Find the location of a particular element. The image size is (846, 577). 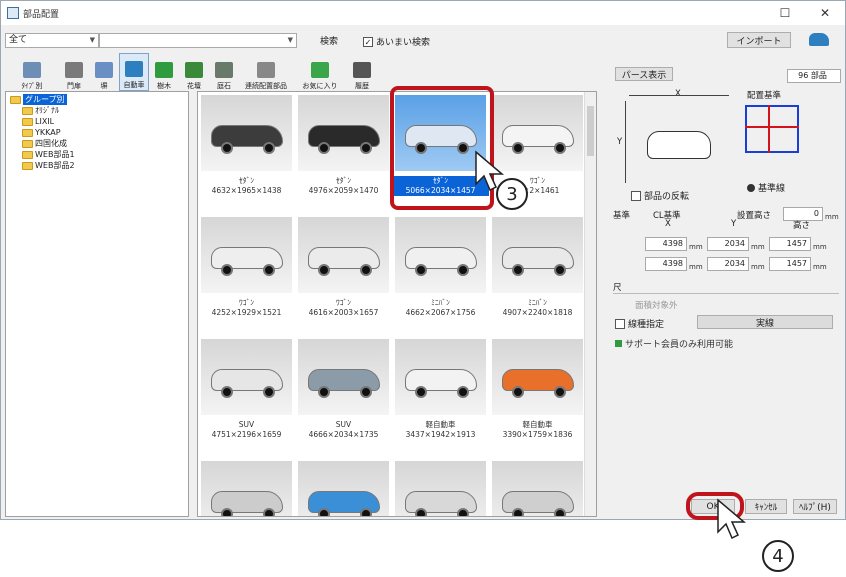

tree-item: WEB部品2 is located at coordinates (97, 165).